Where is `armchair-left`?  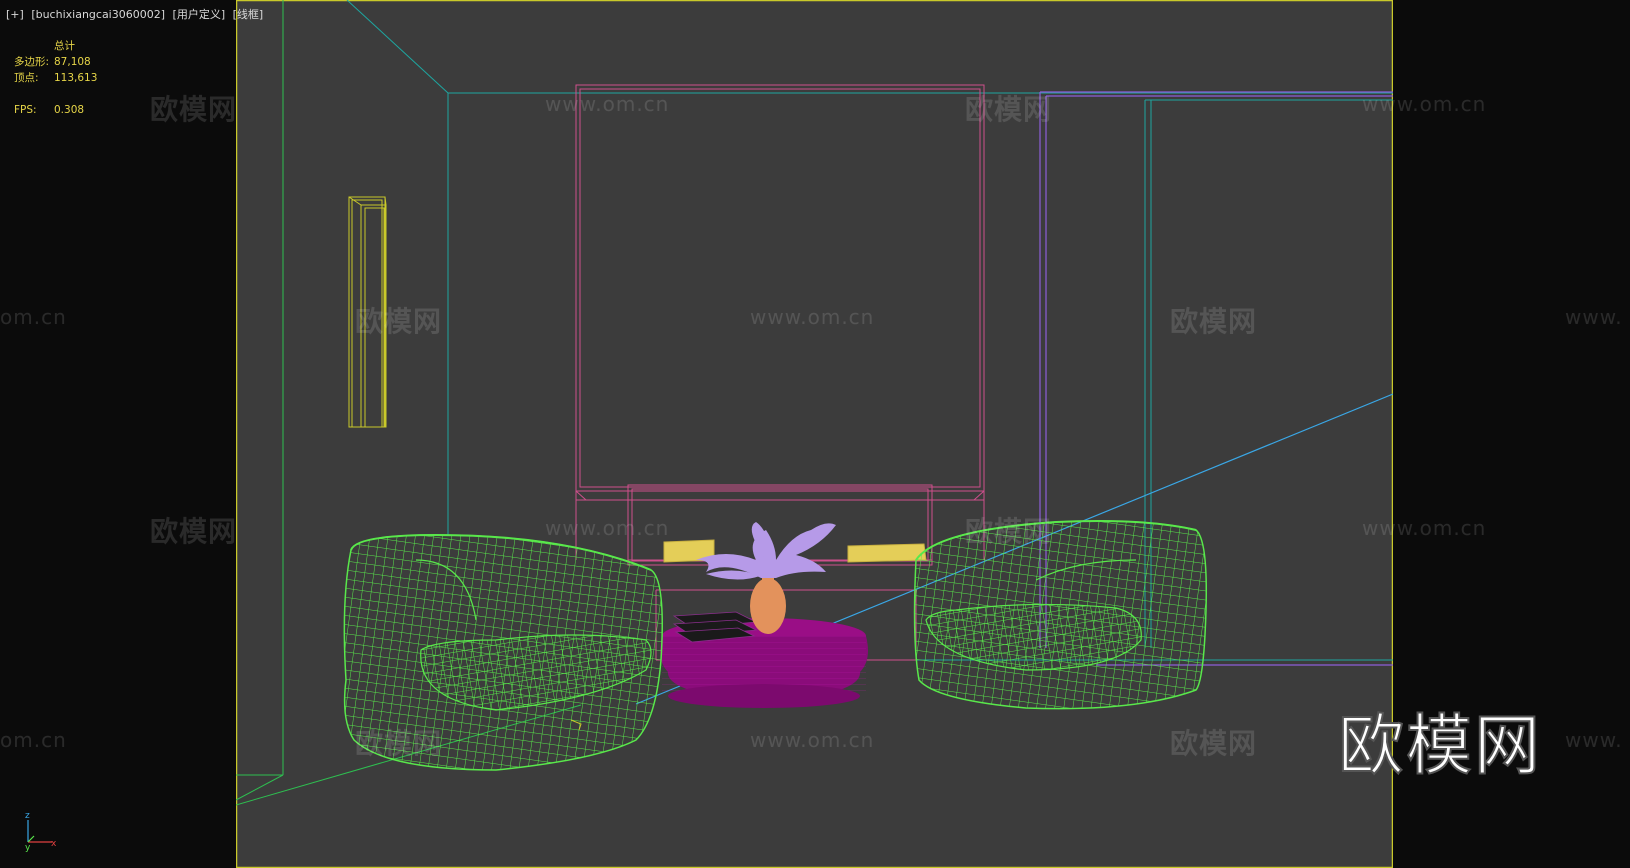 armchair-left is located at coordinates (503, 652).